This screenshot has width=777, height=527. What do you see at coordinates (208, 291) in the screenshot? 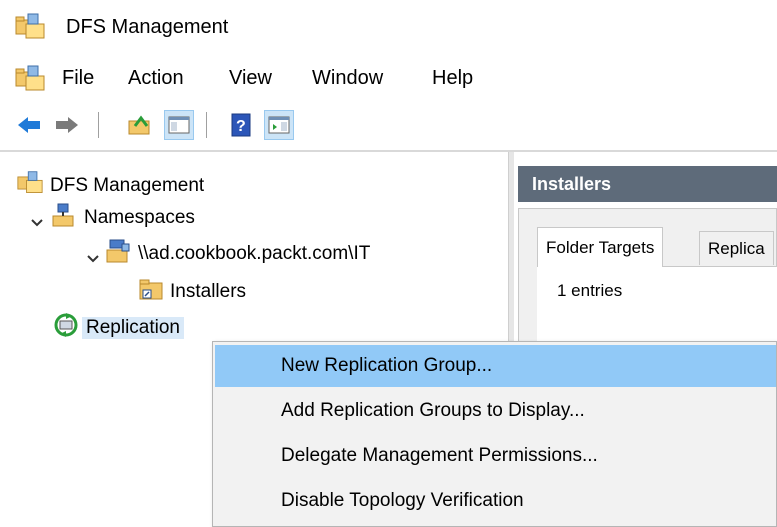
I see `tree-label: Installers` at bounding box center [208, 291].